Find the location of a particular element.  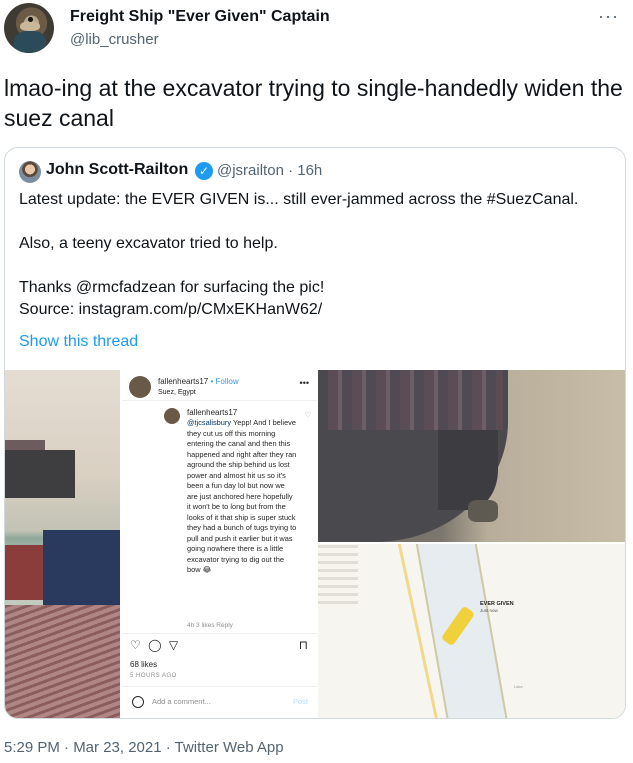

ship-bow is located at coordinates (468, 470).